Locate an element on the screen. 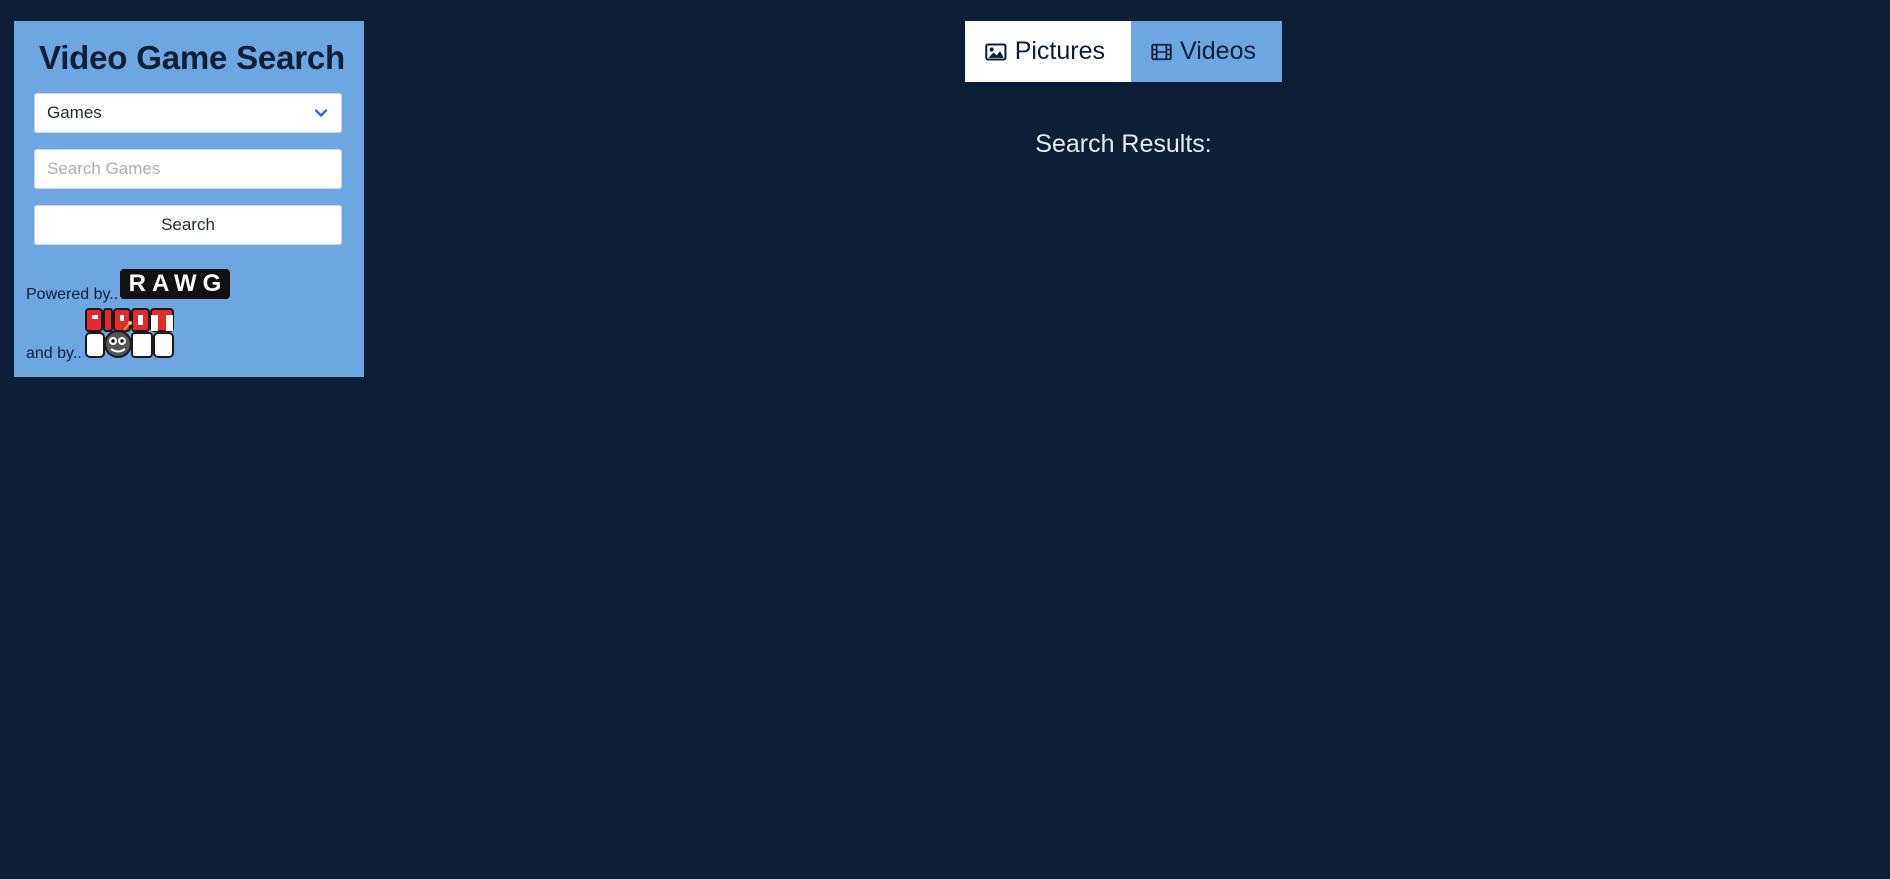  tab-videos: Videos is located at coordinates (1206, 51).